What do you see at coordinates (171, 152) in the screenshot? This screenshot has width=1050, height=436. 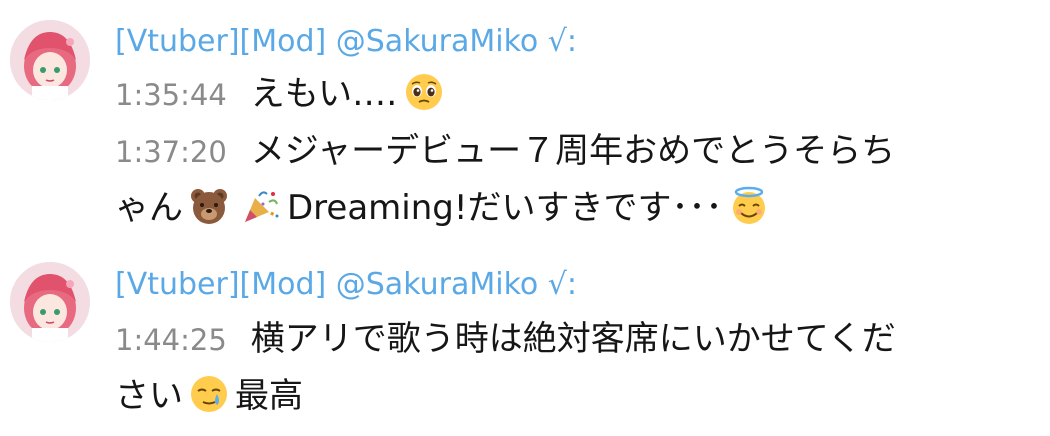 I see `timestamp: 1:37:20` at bounding box center [171, 152].